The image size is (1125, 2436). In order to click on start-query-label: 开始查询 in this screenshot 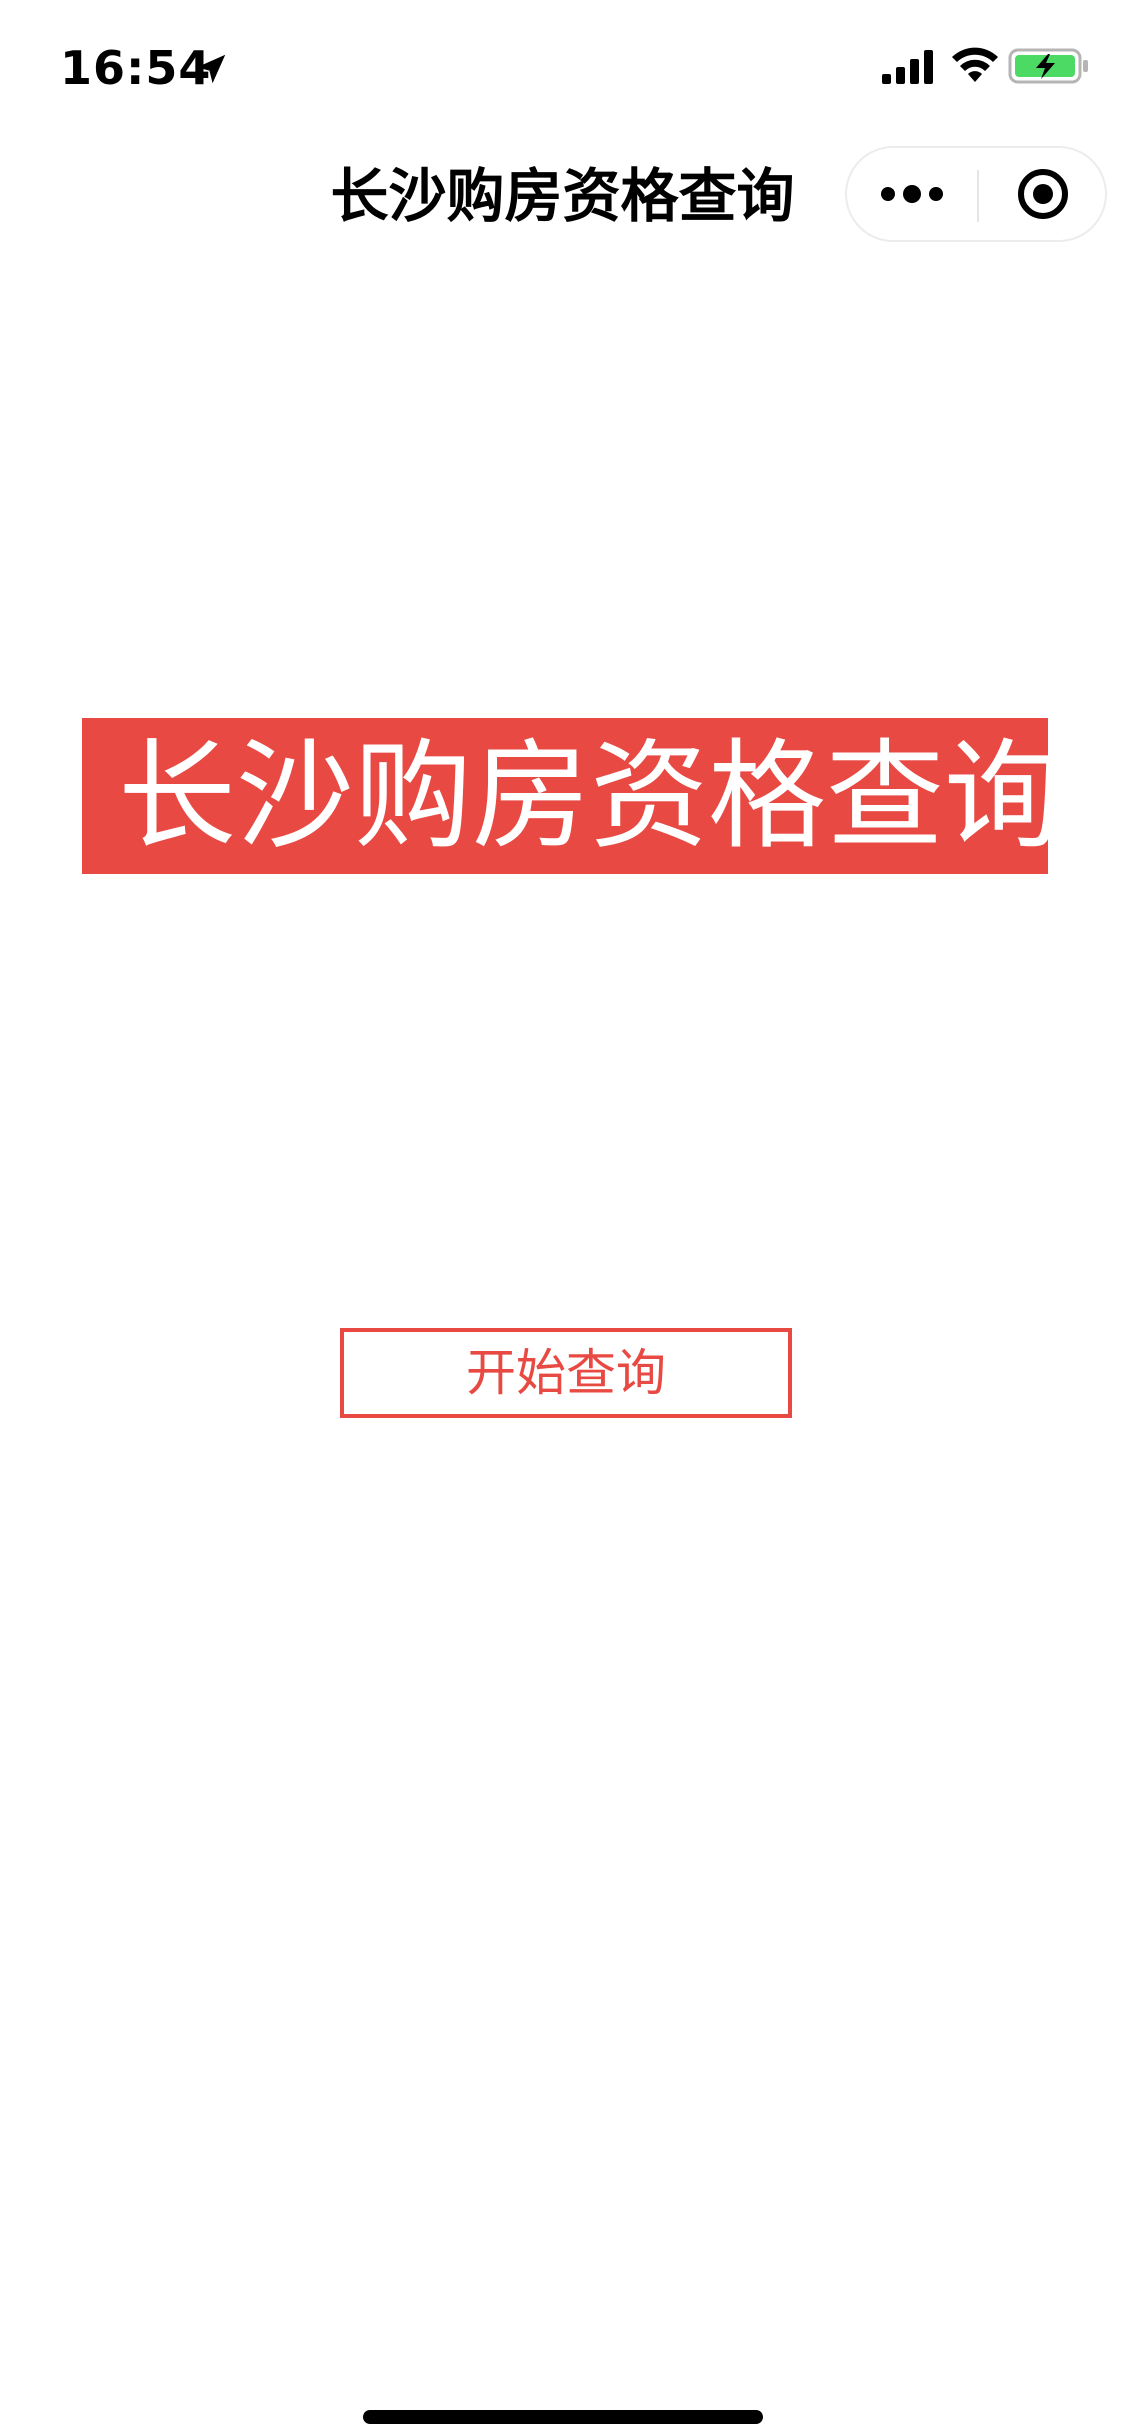, I will do `click(566, 1373)`.